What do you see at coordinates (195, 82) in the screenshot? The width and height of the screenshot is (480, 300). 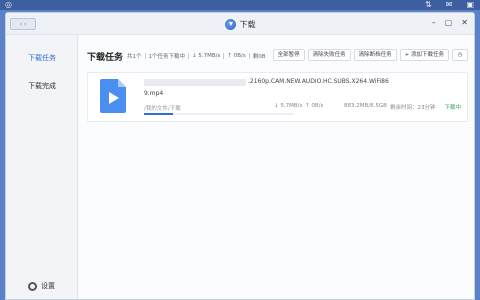 I see `filename-redacted` at bounding box center [195, 82].